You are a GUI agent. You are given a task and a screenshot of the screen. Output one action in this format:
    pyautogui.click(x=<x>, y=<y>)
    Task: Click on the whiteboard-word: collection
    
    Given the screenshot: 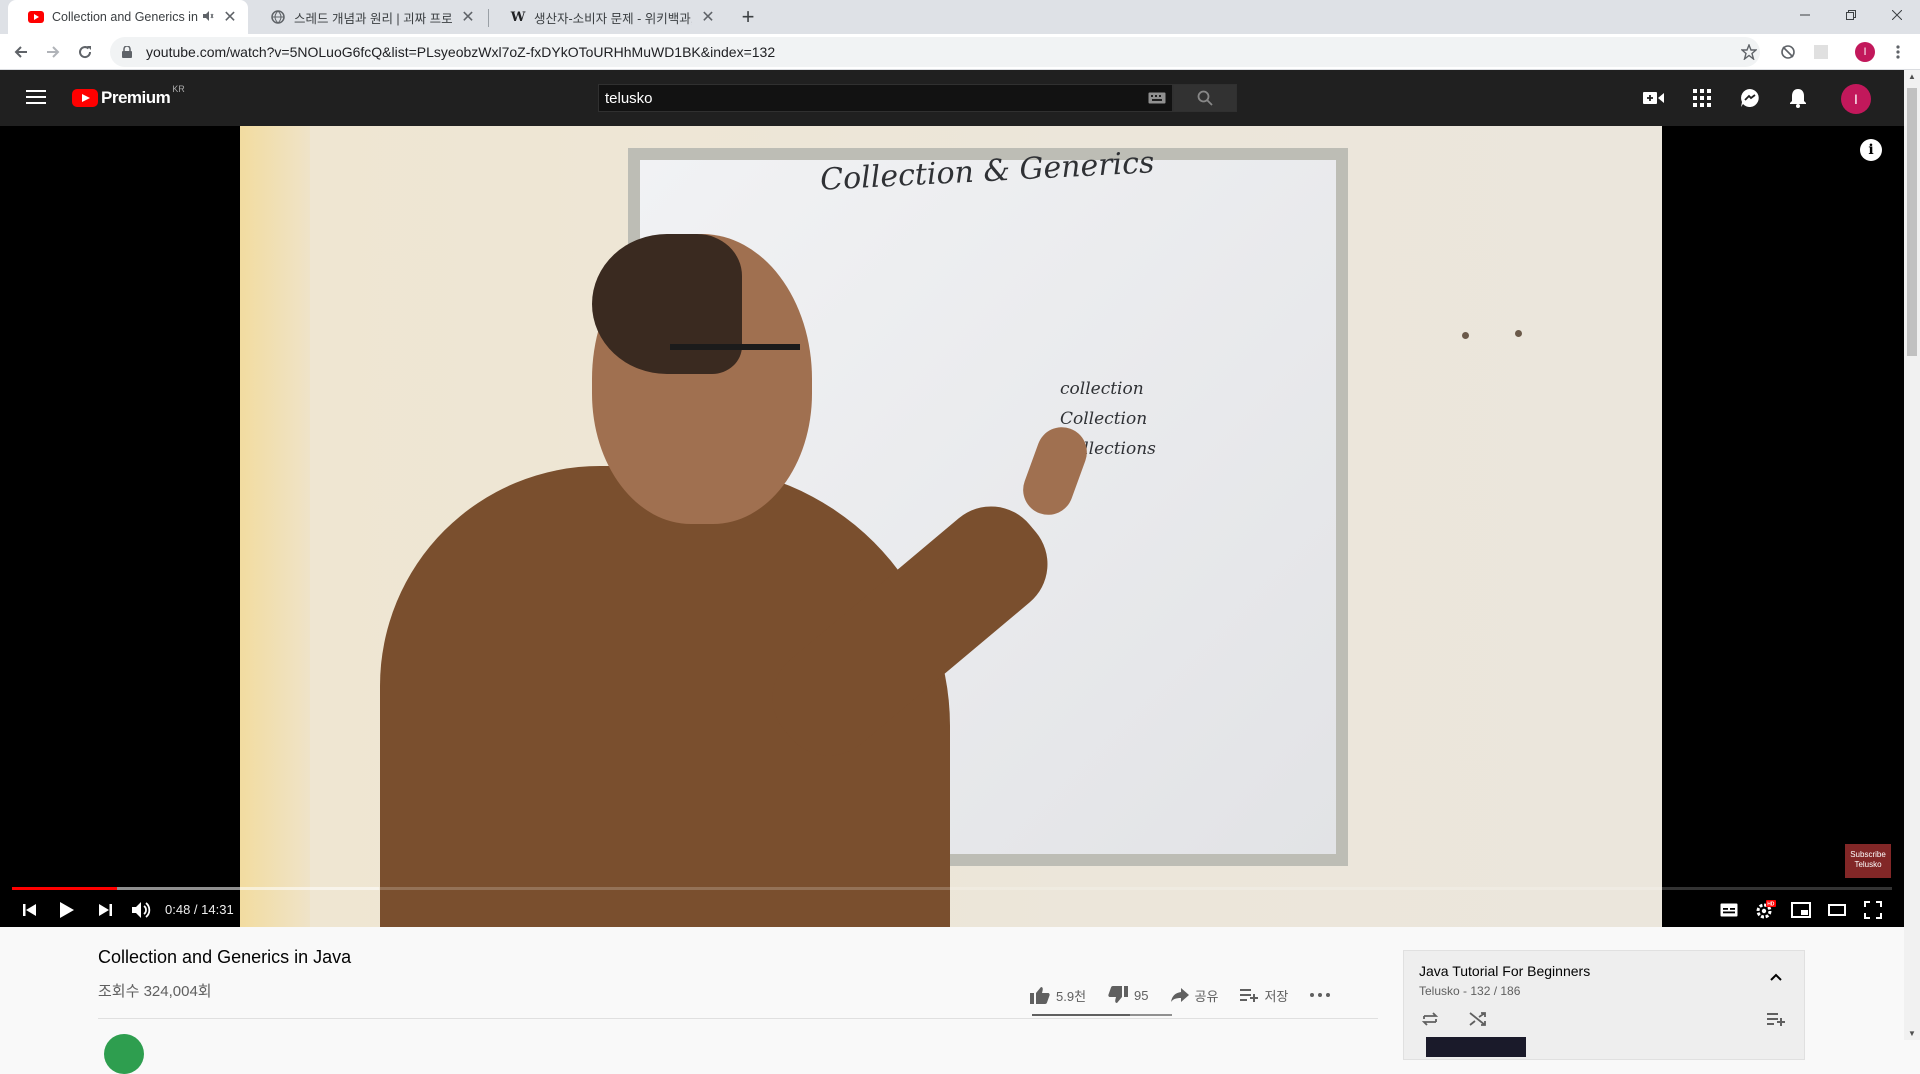 What is the action you would take?
    pyautogui.click(x=1102, y=389)
    